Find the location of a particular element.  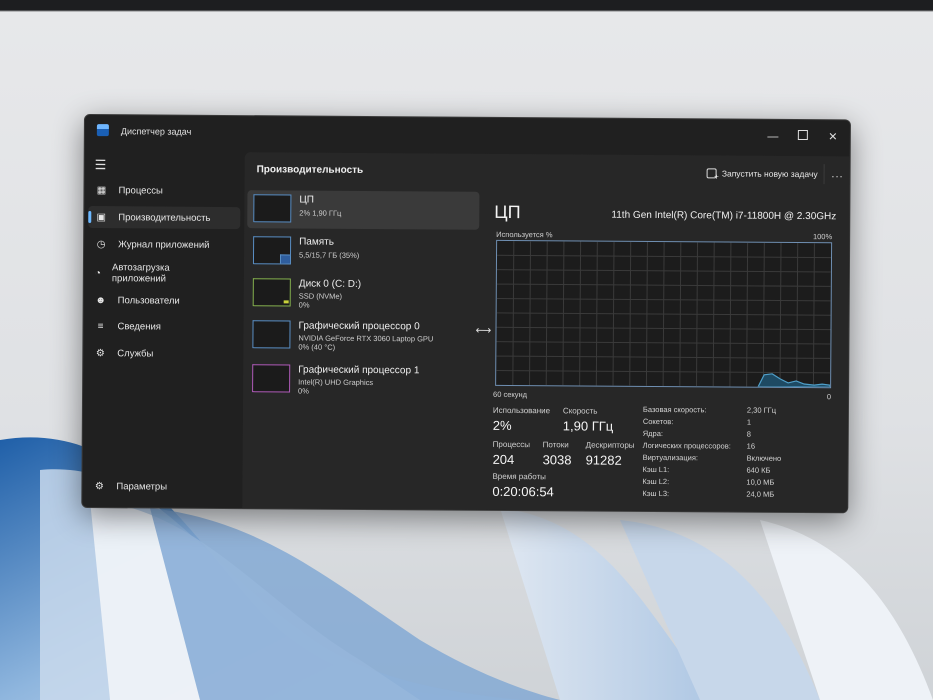

min-value-label: 0 is located at coordinates (829, 397).